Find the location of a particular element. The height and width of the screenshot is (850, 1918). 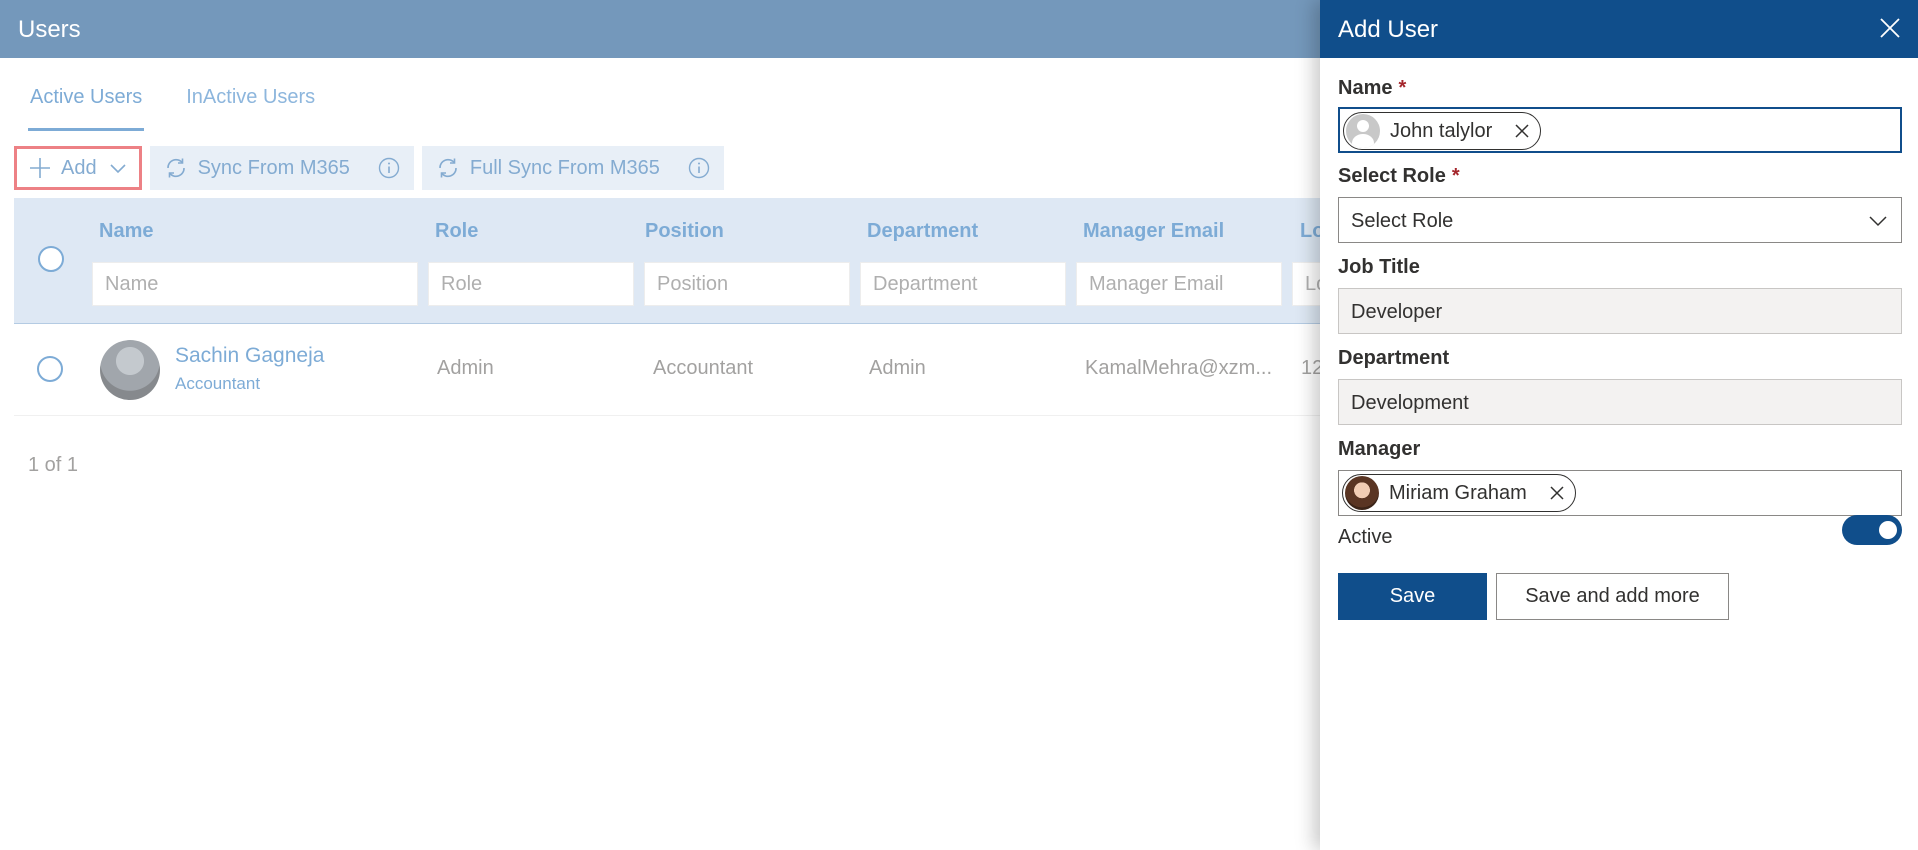

active-label: Active is located at coordinates (1365, 537).